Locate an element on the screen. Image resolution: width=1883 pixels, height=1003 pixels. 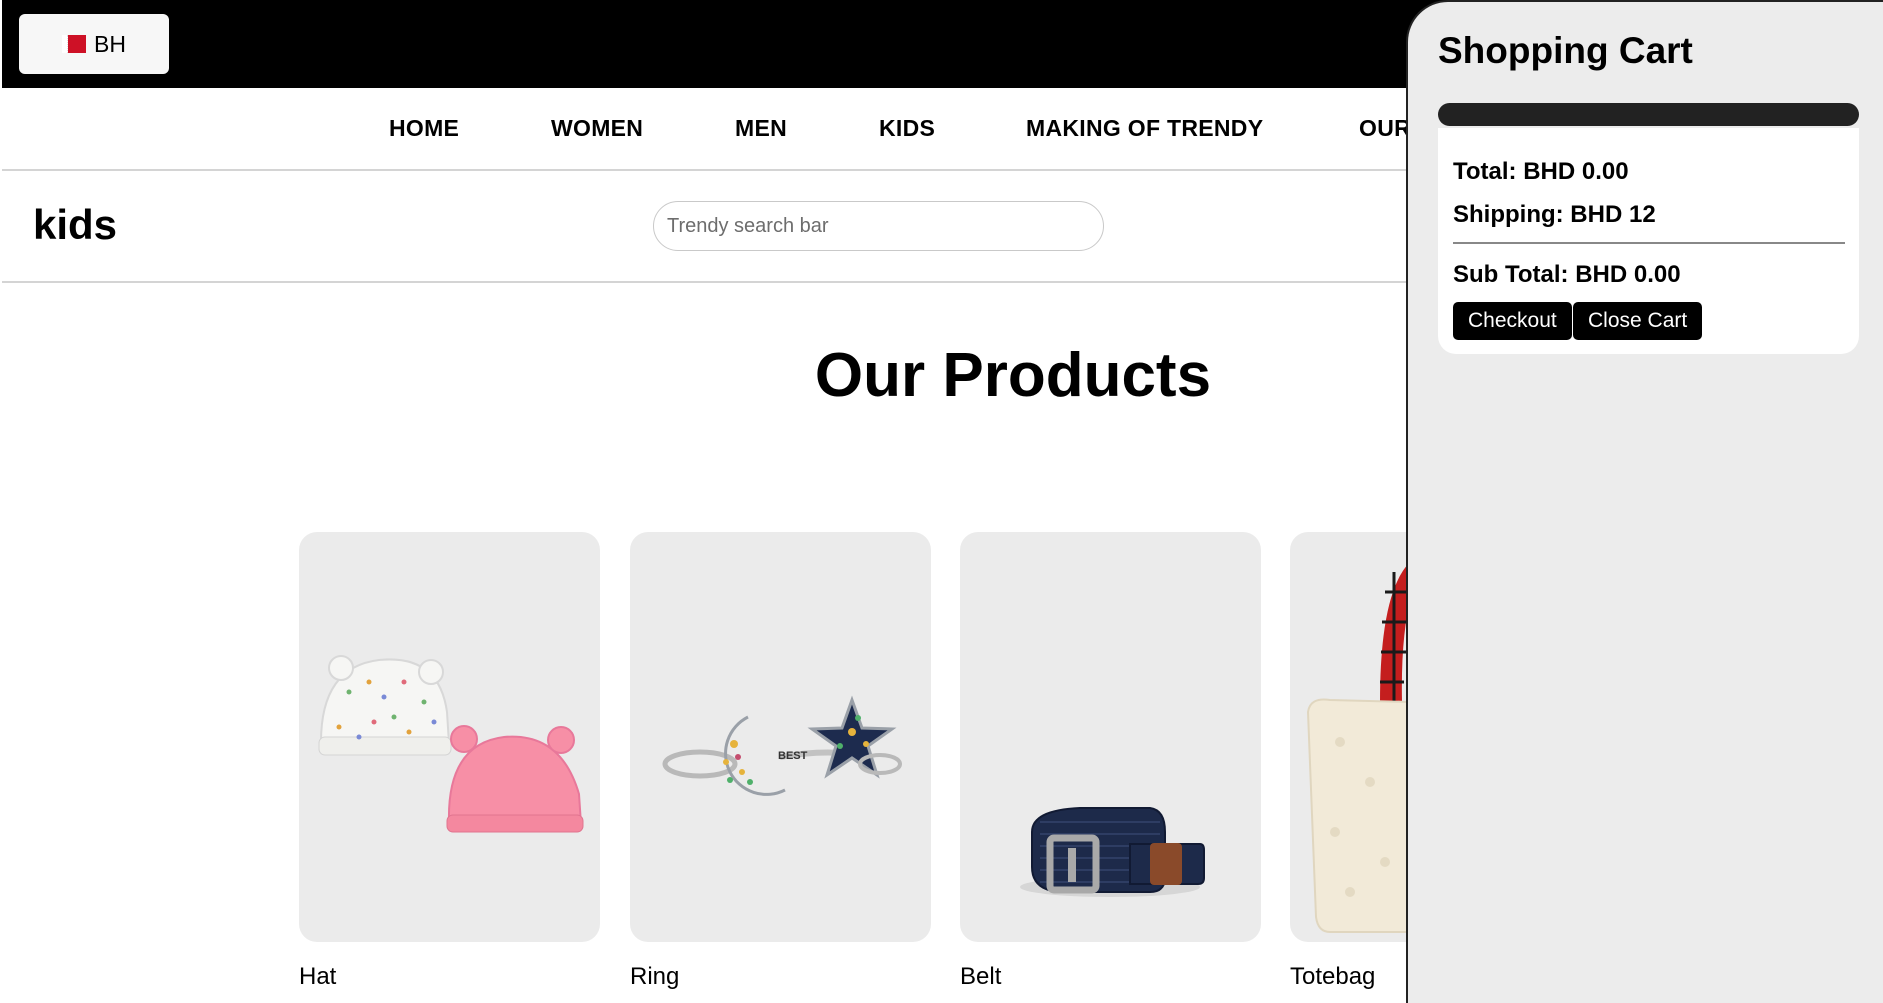
product-card-ring: BEST is located at coordinates (780, 737).